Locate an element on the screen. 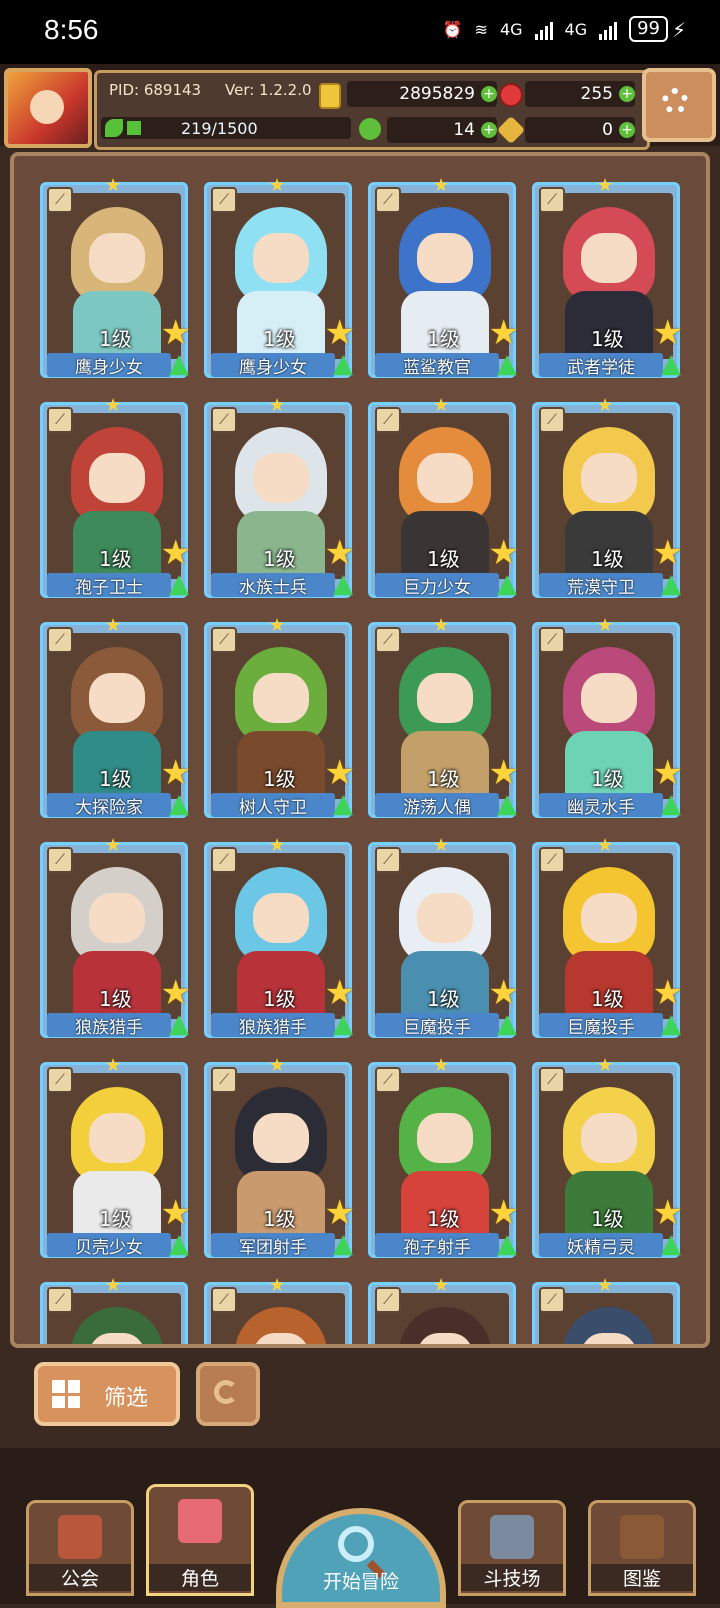  character-card: ⟋ ★ 1级 ★ 孢子射手 ▲ is located at coordinates (443, 1156).